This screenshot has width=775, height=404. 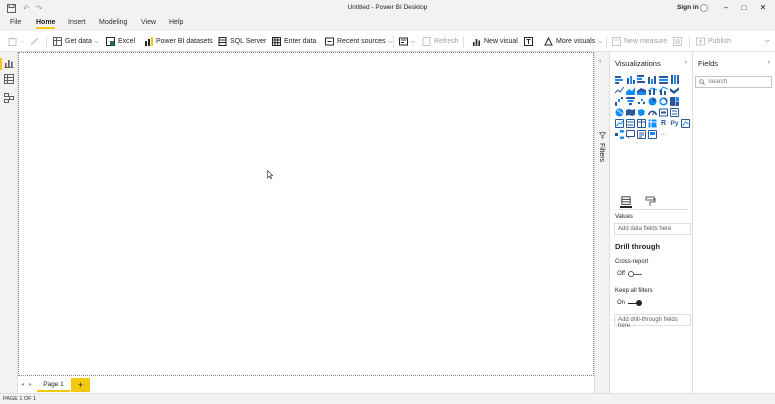 What do you see at coordinates (763, 8) in the screenshot?
I see `close-button: ✕` at bounding box center [763, 8].